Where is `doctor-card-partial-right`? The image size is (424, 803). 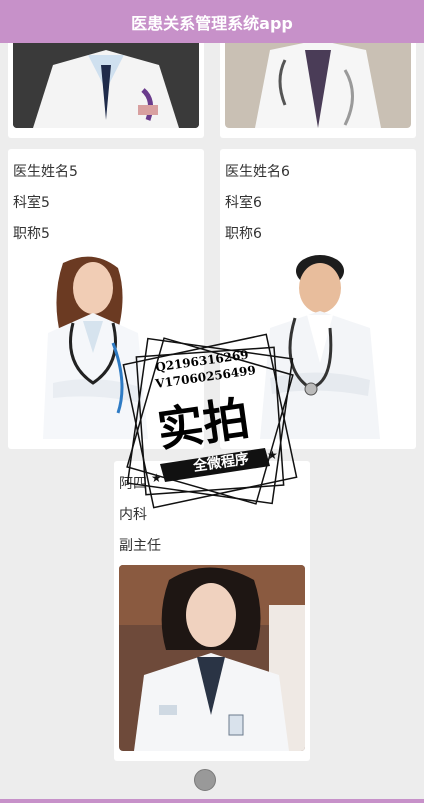
doctor-card-partial-right is located at coordinates (318, 84).